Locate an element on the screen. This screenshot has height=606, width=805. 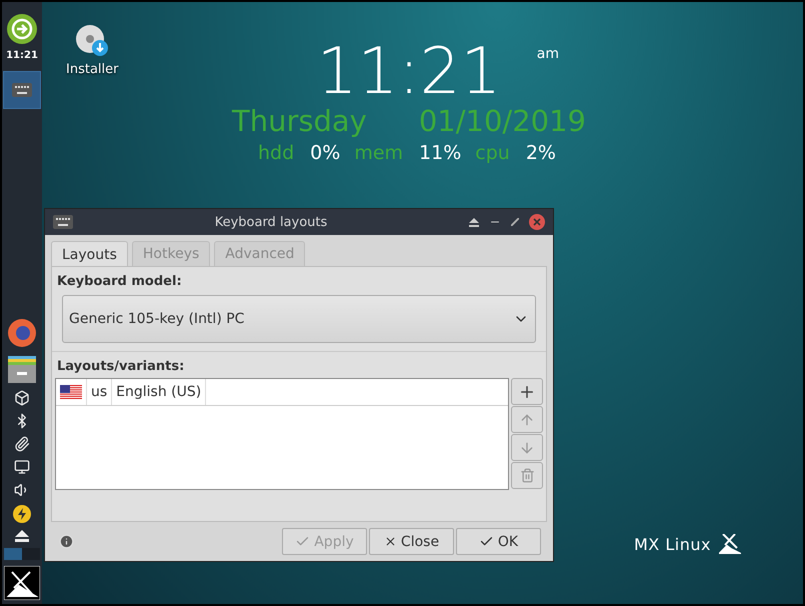
arrow-circle-icon is located at coordinates (22, 29).